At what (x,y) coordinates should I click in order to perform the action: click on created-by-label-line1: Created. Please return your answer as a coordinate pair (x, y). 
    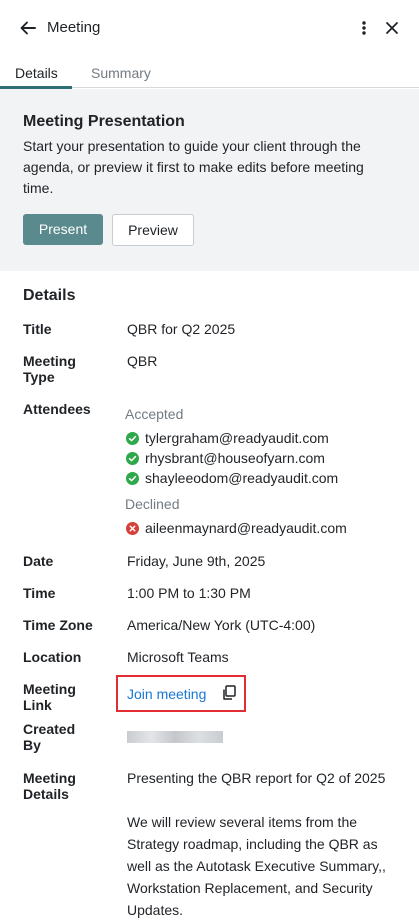
    Looking at the image, I should click on (49, 729).